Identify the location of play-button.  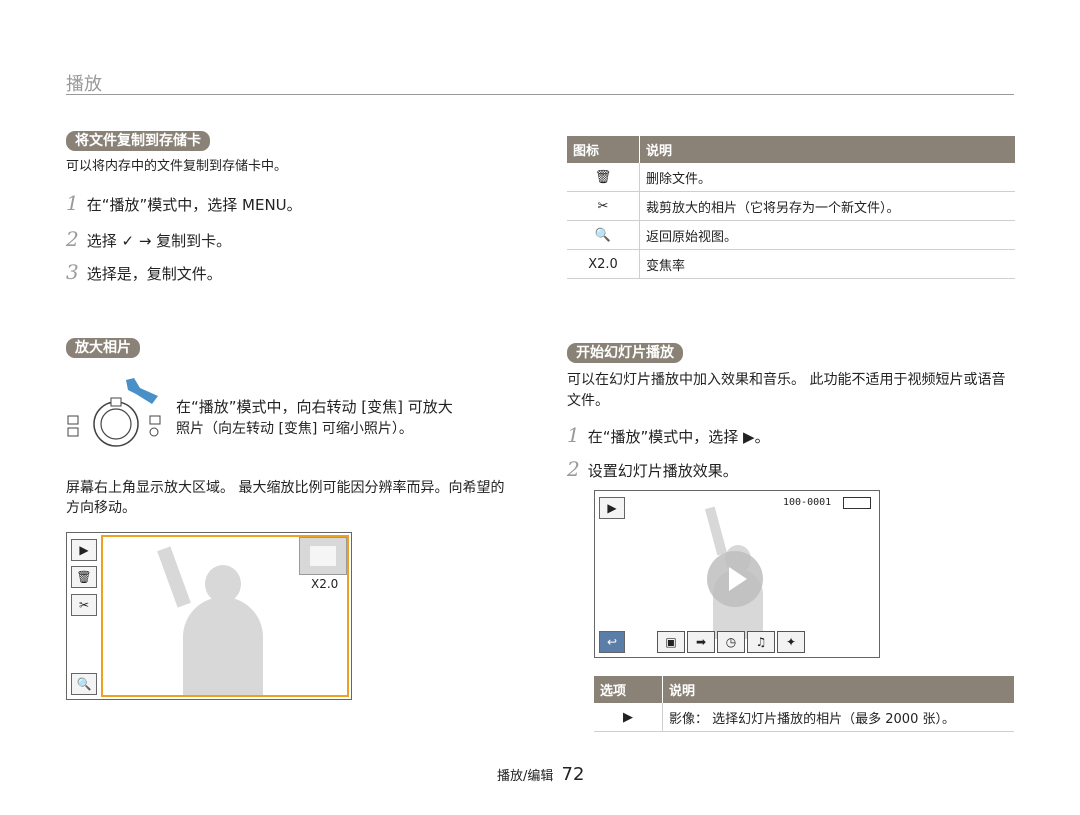
(735, 579).